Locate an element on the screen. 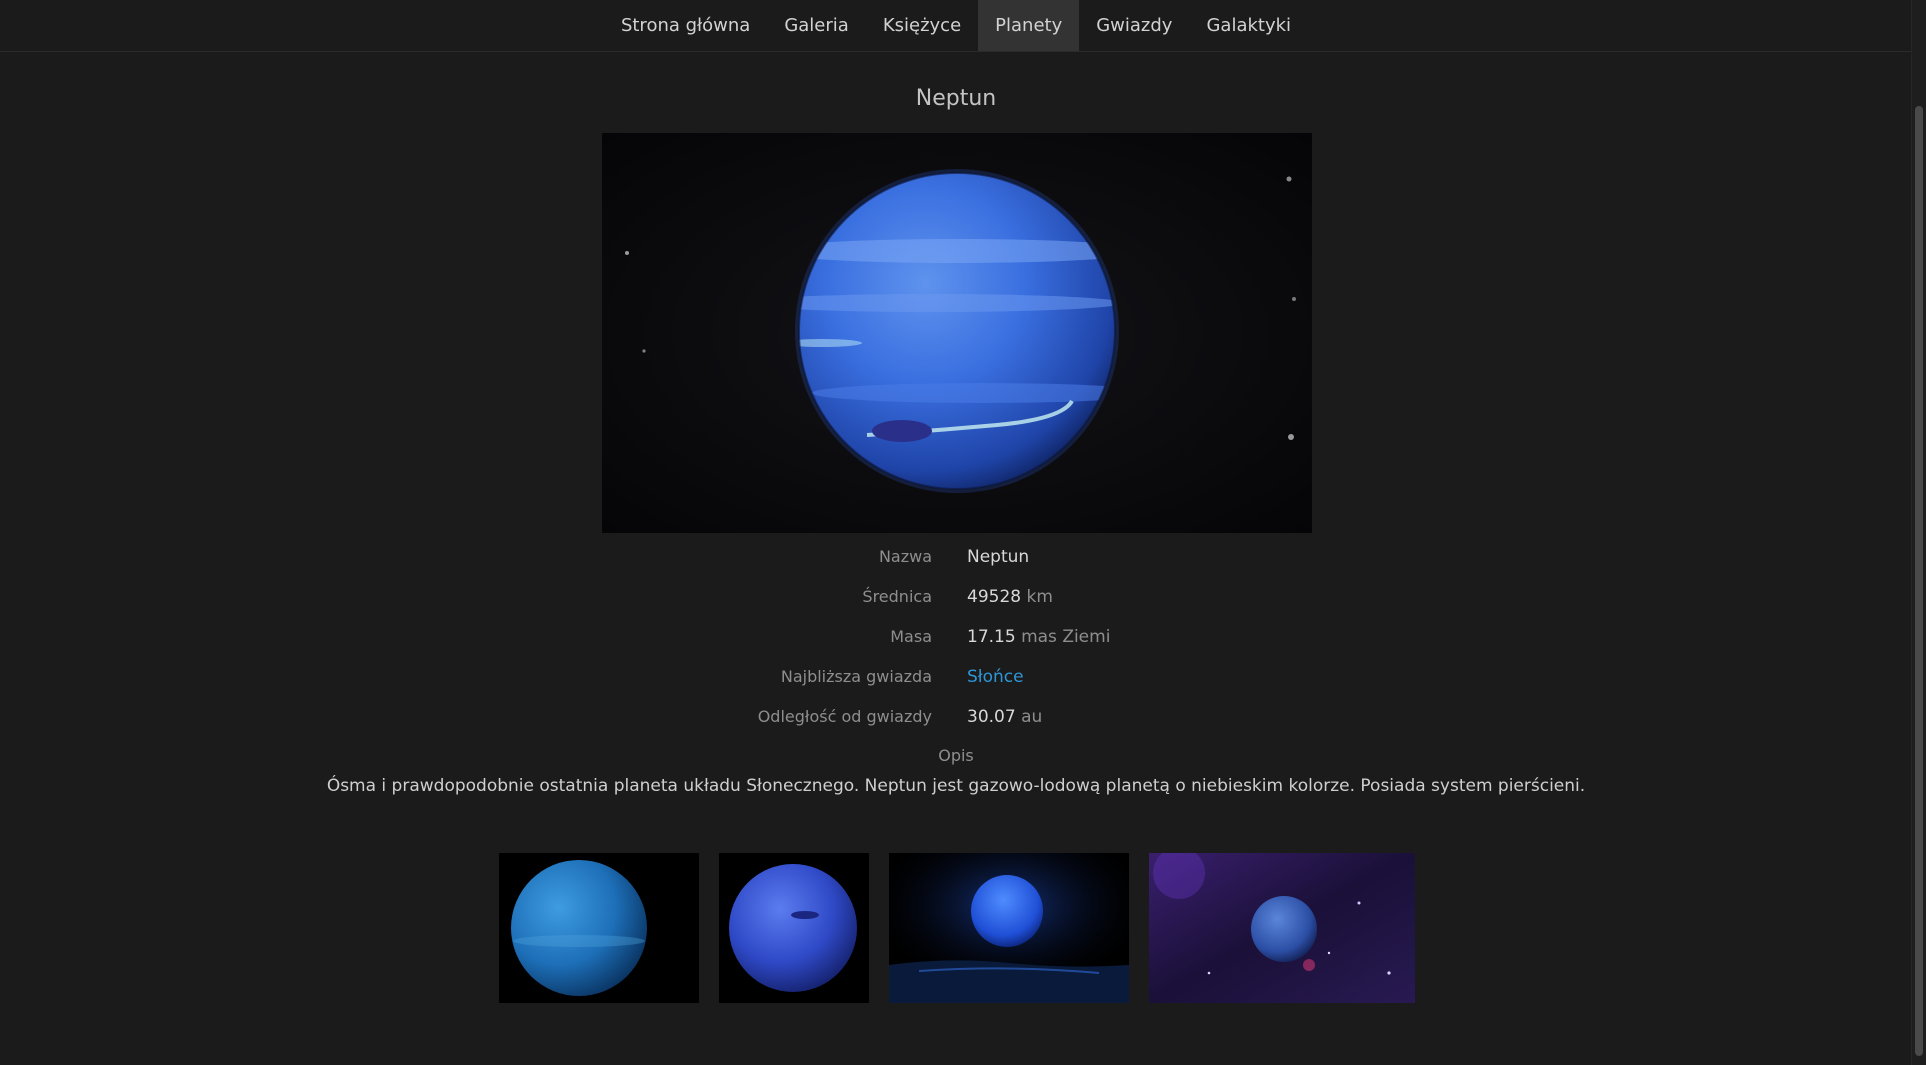  distance-value-group: 30.07 au is located at coordinates (1004, 717).